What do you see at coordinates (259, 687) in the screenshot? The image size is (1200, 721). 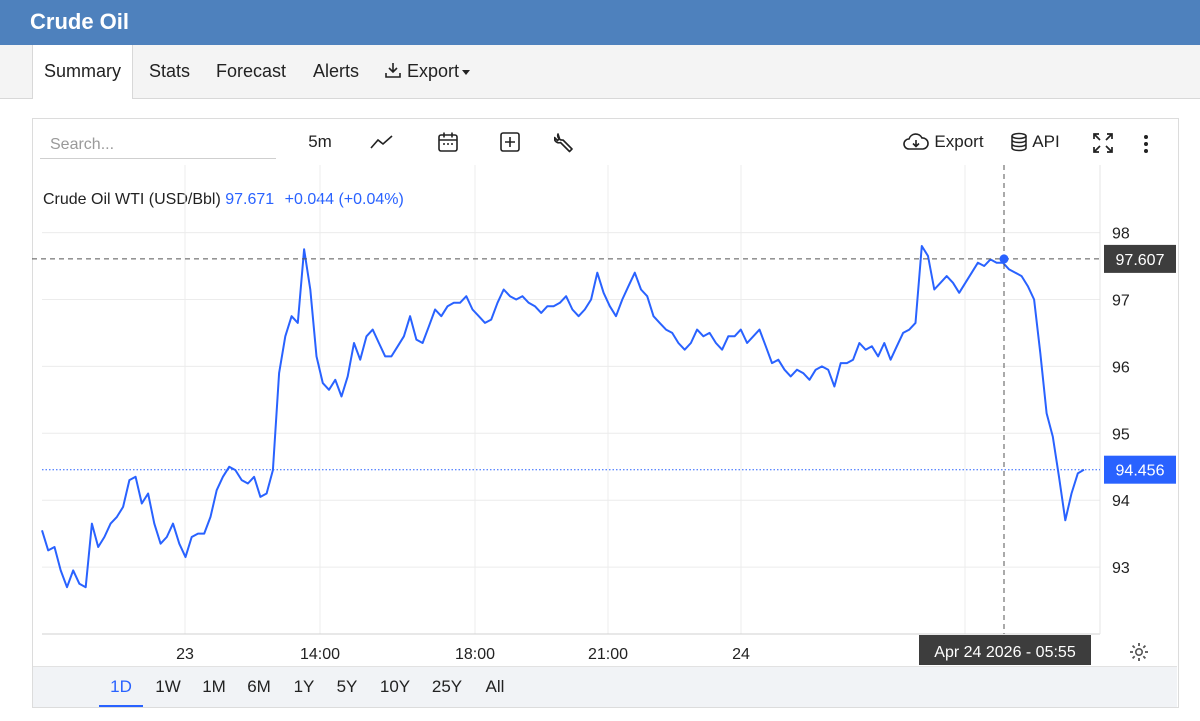 I see `period-6m: 6M` at bounding box center [259, 687].